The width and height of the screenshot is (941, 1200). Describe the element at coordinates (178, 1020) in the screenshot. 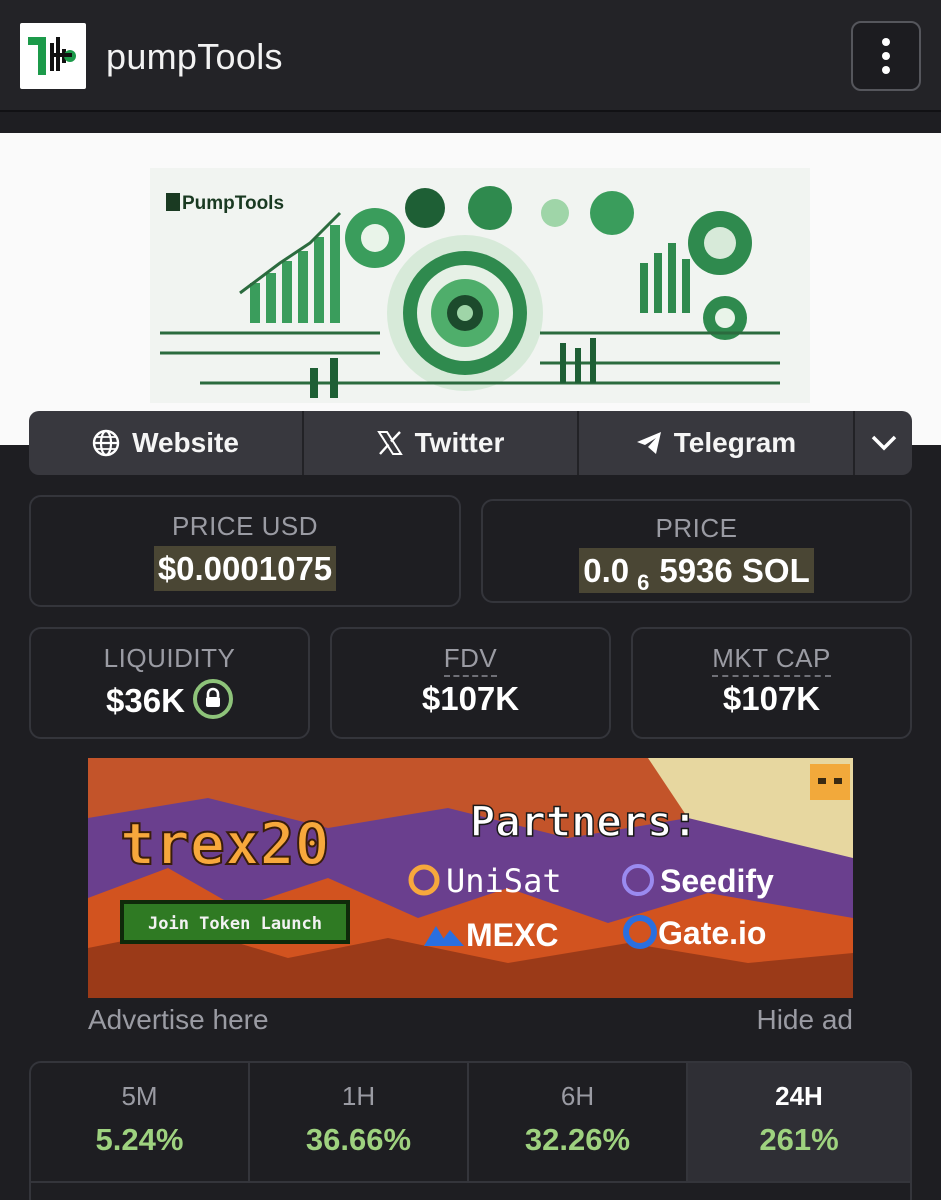

I see `advertise-here-link: Advertise here` at that location.